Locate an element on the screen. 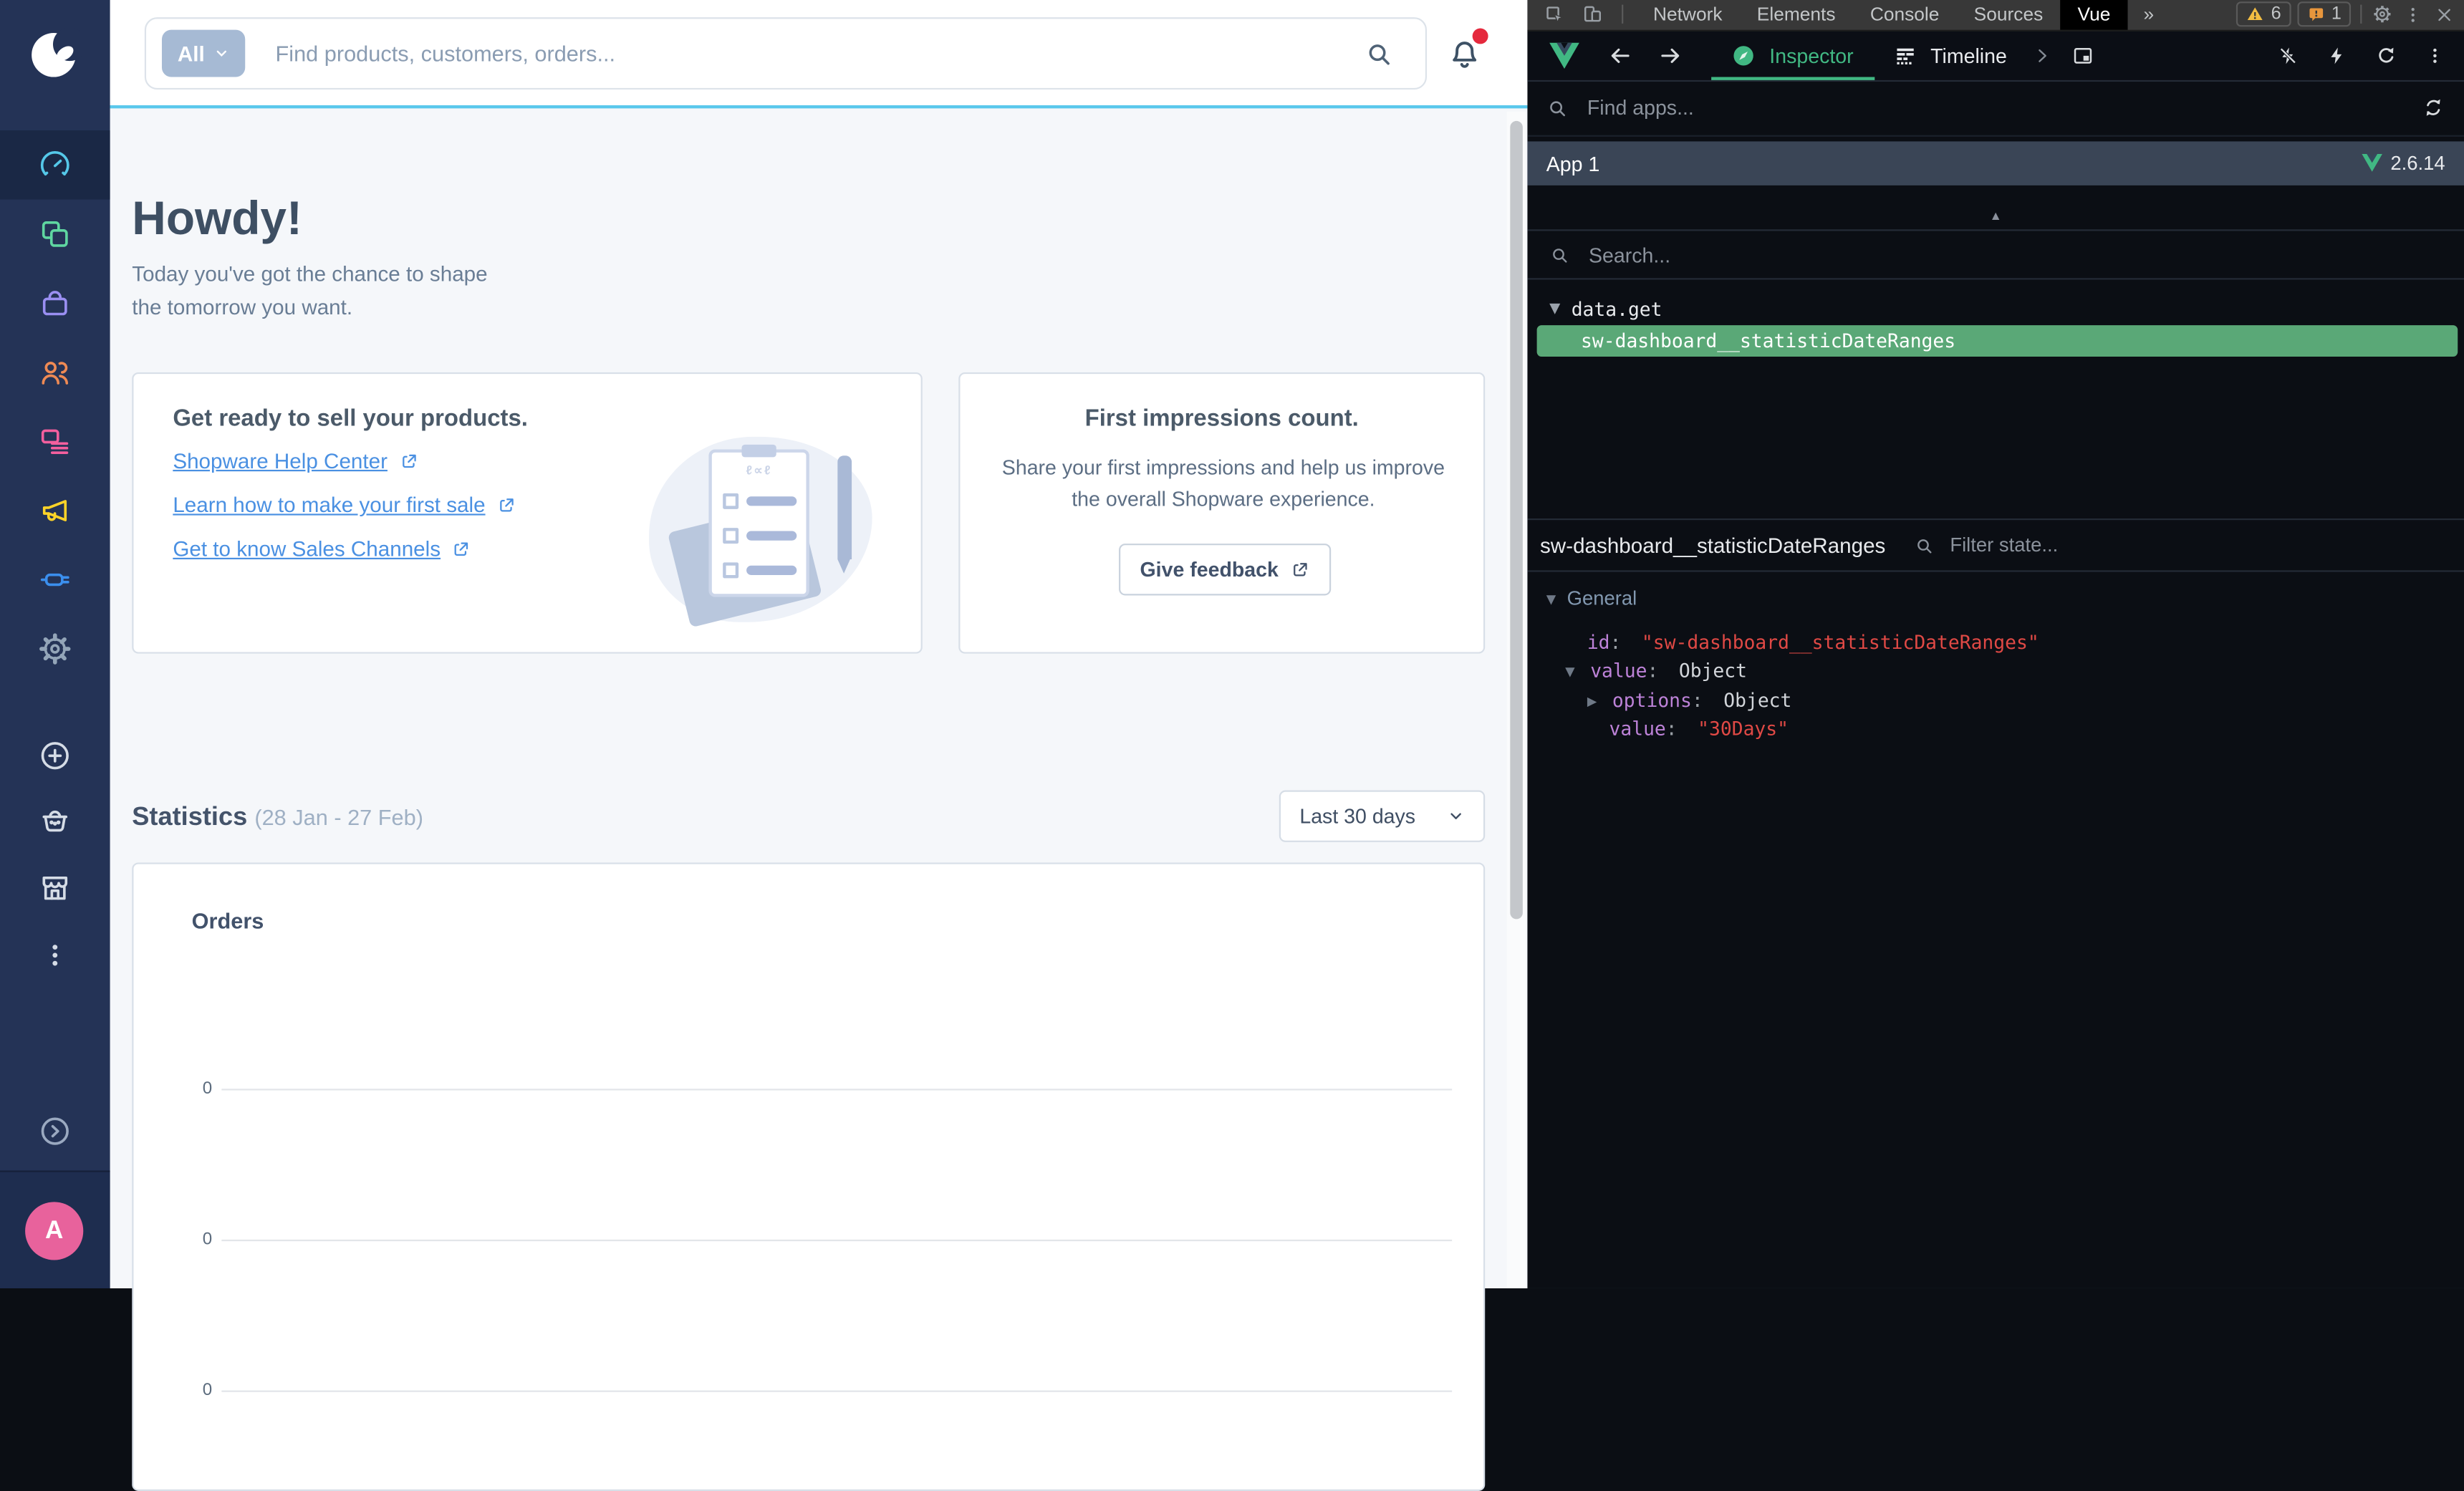 Image resolution: width=2464 pixels, height=1491 pixels. link-sales-channels: Get to know Sales Channels is located at coordinates (322, 549).